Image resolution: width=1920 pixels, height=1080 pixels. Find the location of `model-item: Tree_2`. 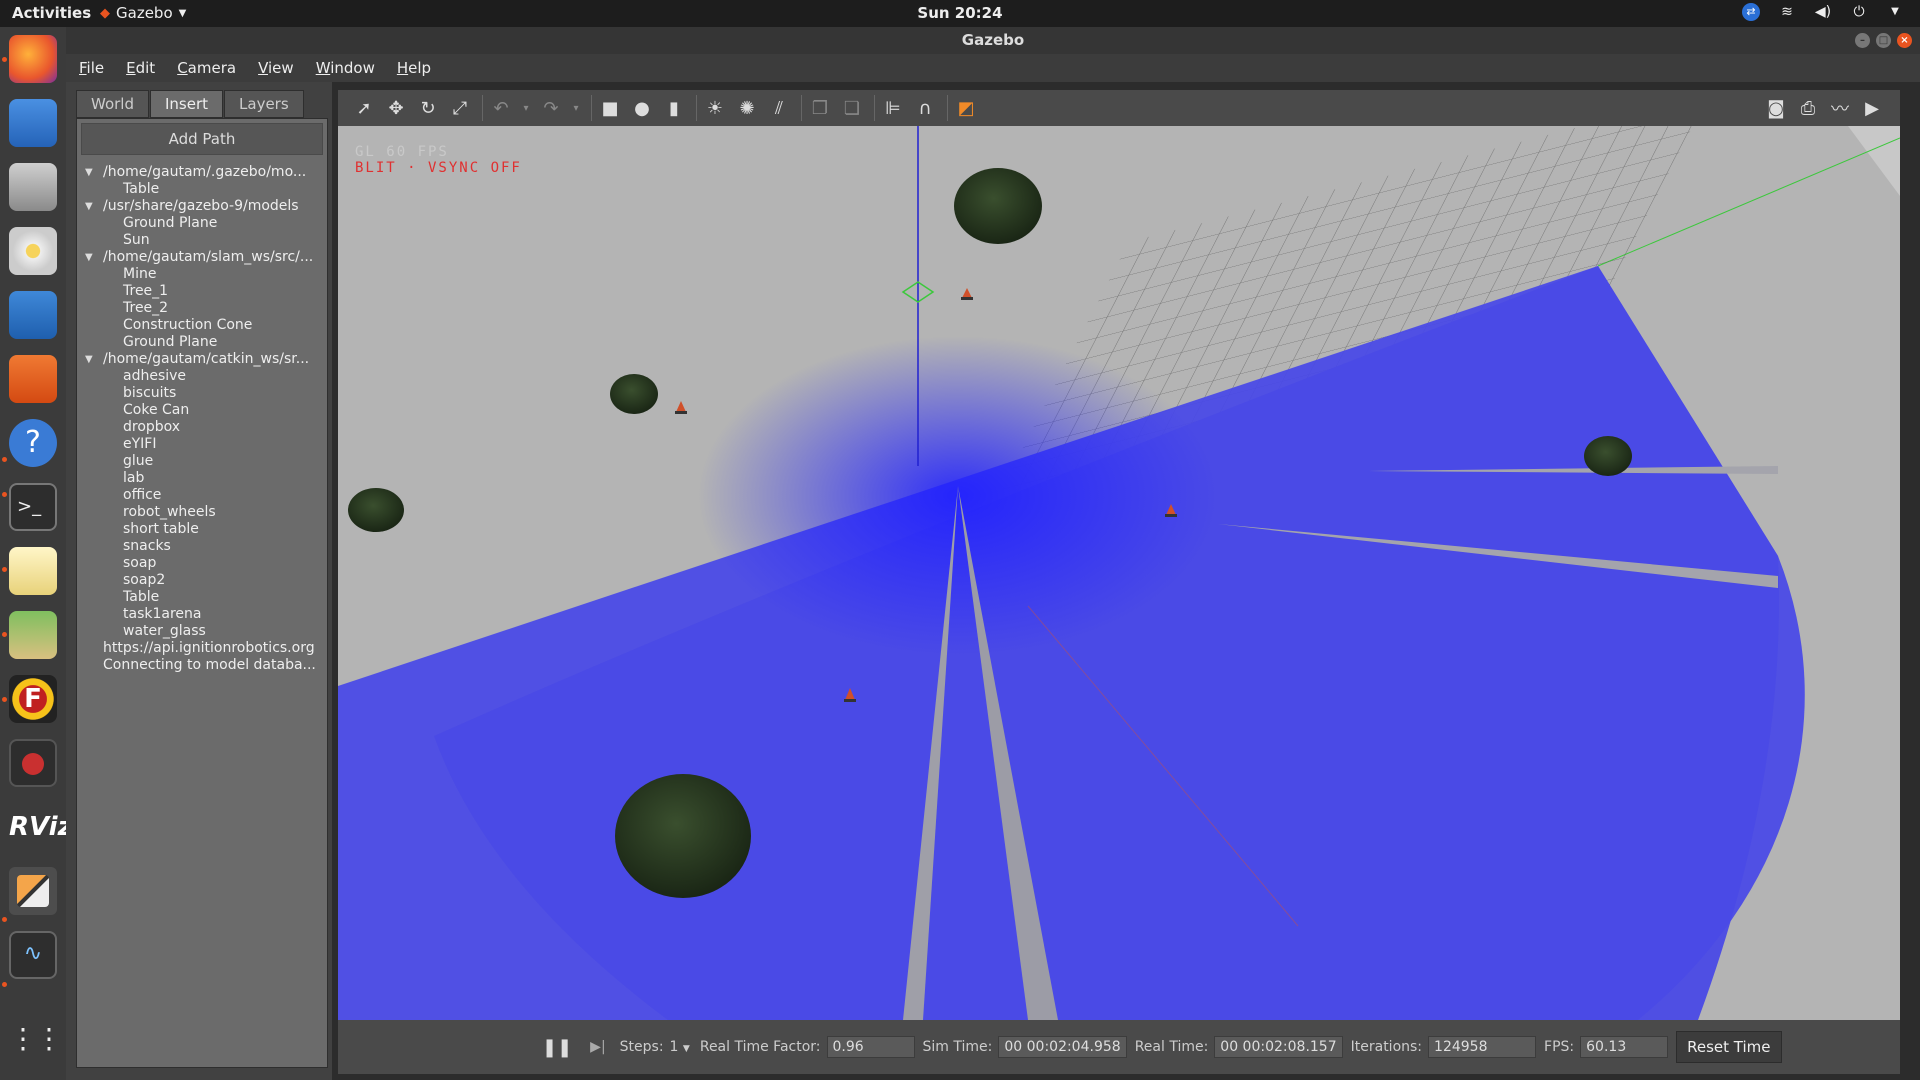

model-item: Tree_2 is located at coordinates (202, 308).